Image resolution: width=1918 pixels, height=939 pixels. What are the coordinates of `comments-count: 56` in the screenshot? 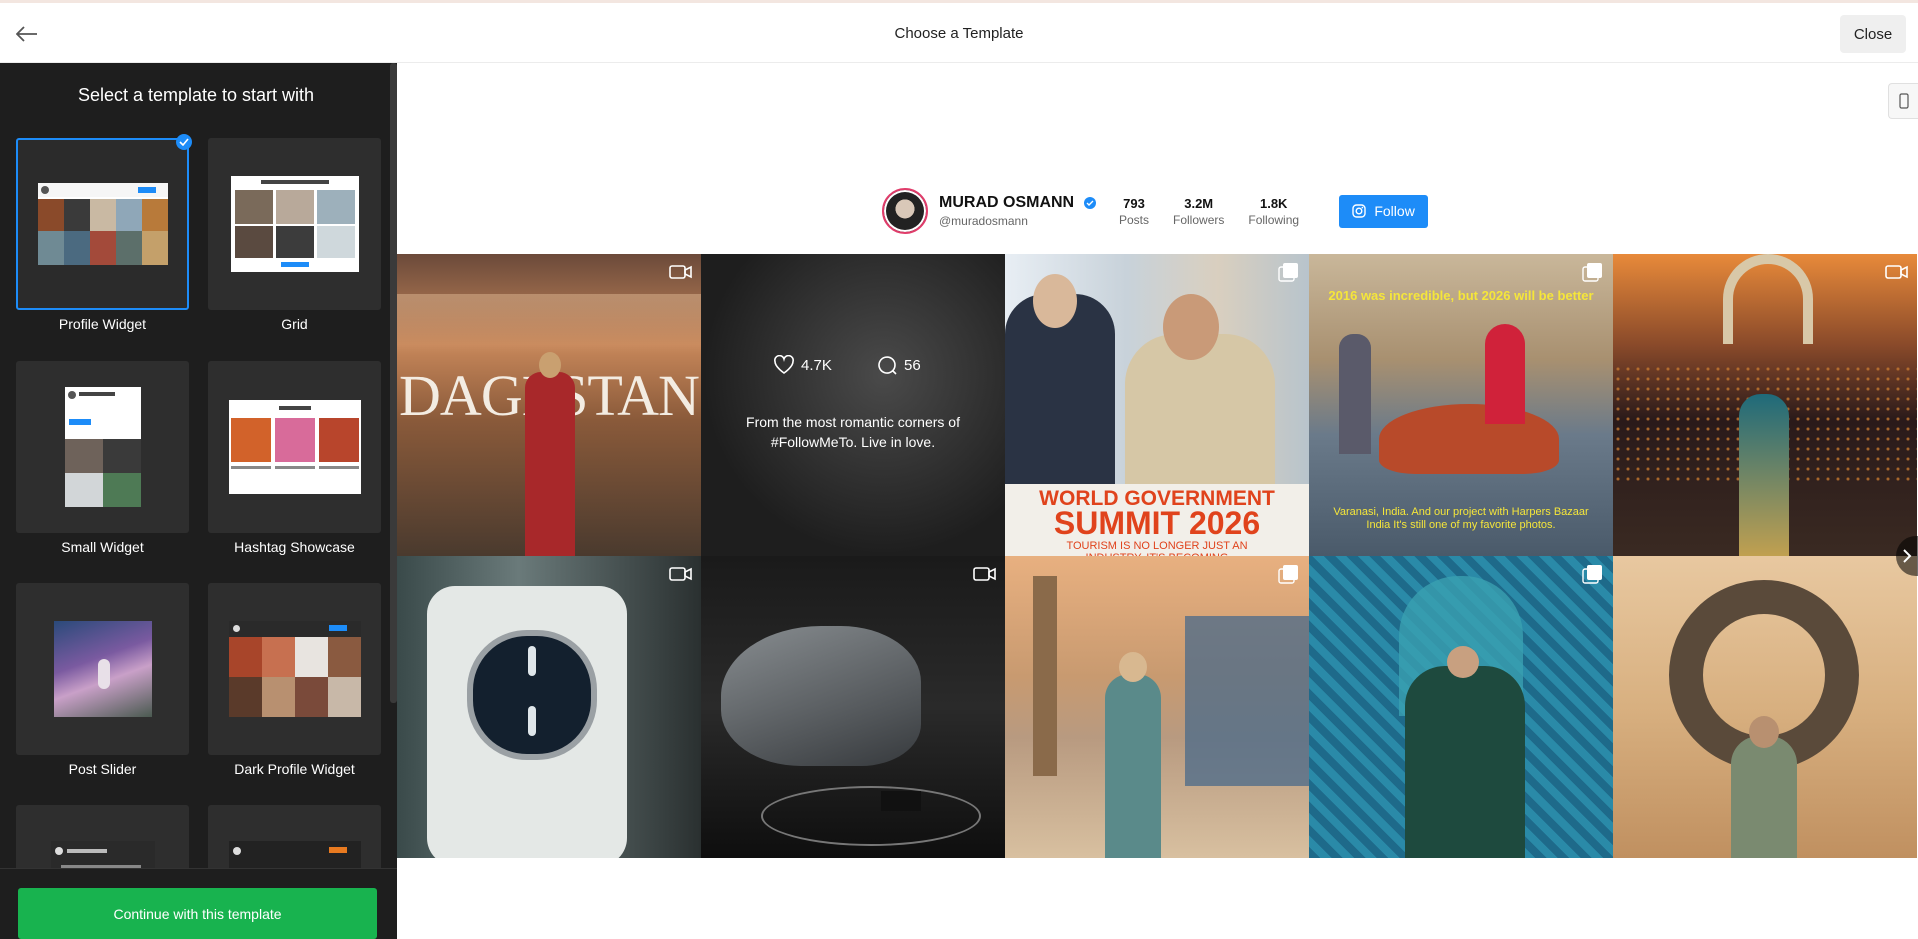 It's located at (906, 365).